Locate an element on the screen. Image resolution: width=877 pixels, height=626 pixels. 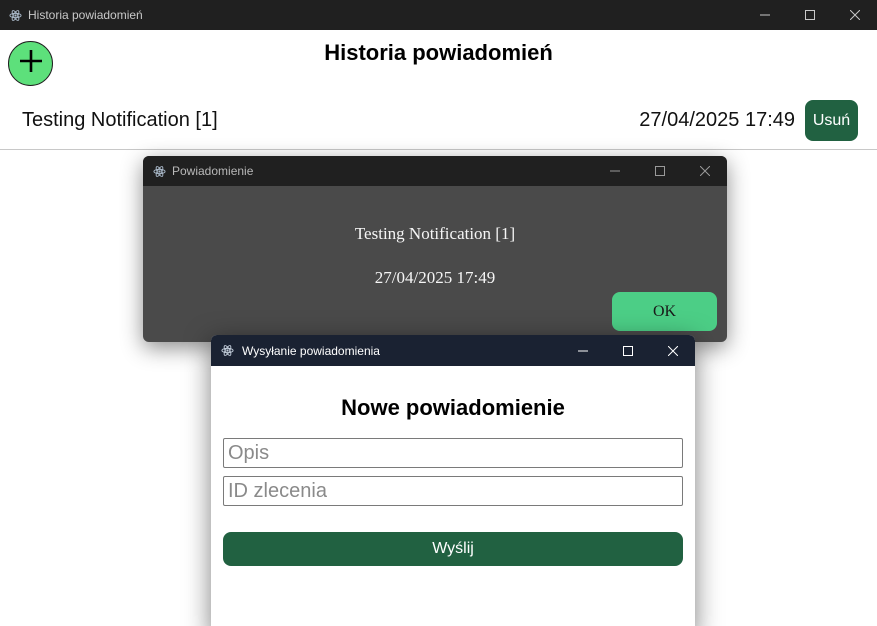
delete-button: Usuń is located at coordinates (831, 120).